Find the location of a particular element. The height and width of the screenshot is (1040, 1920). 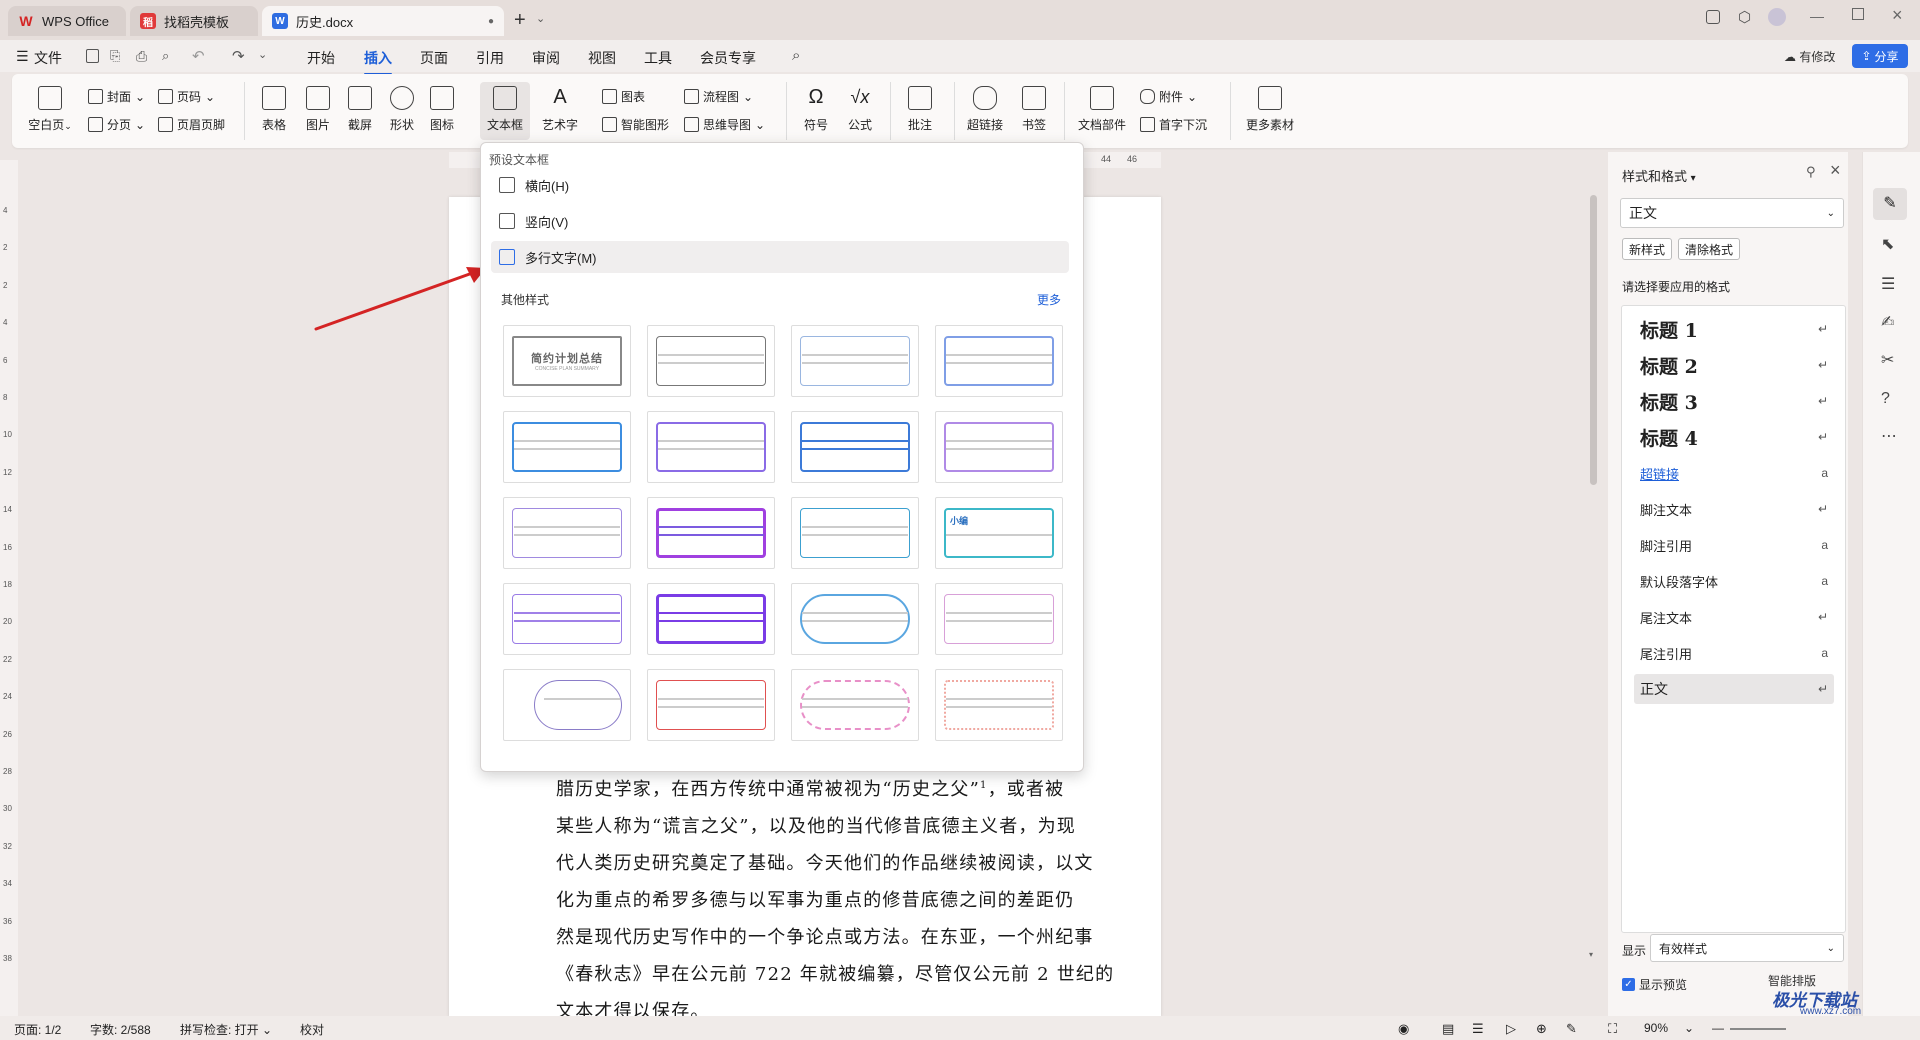

globe-icon: ⊕ is located at coordinates (1541, 1029).